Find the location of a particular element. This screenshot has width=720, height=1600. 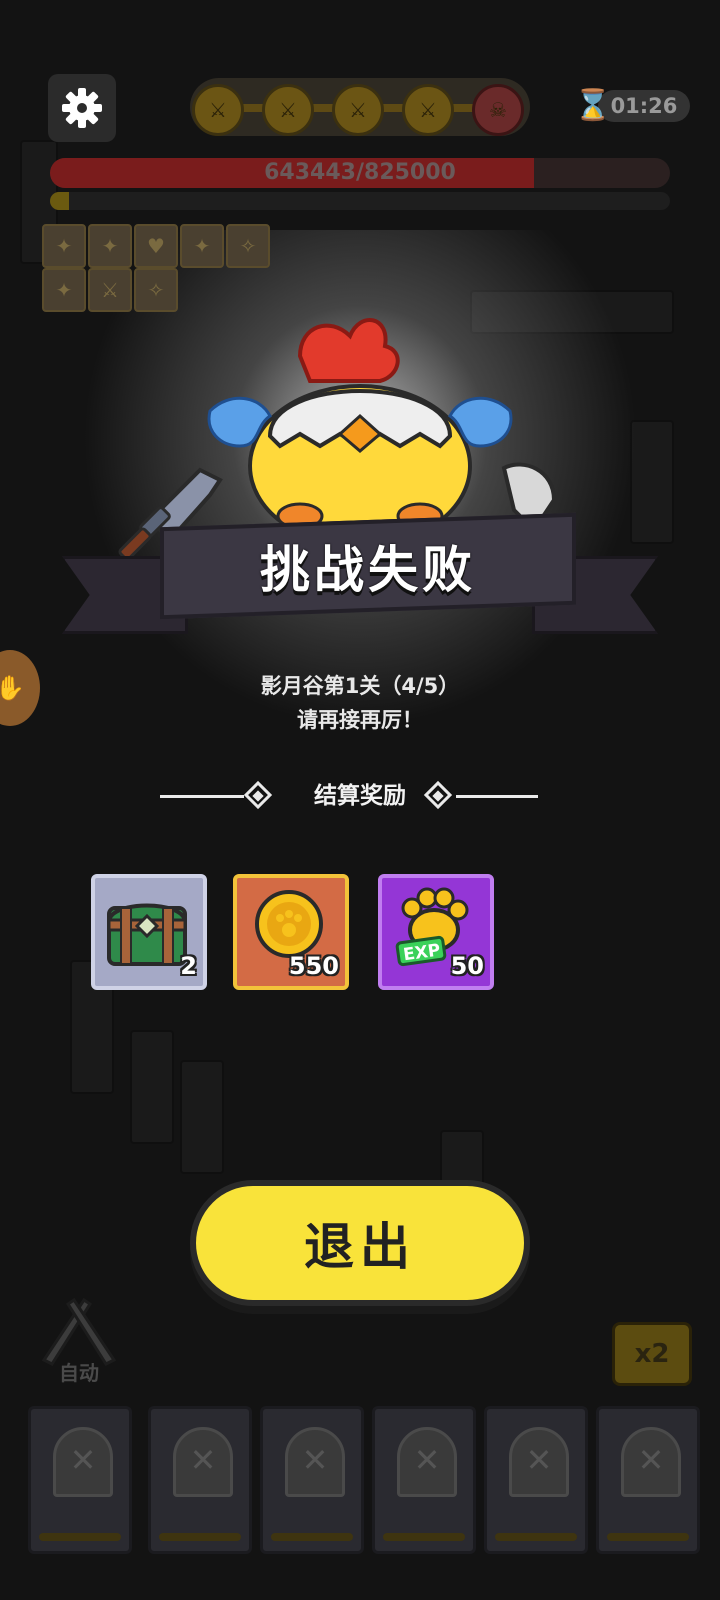

wave-progress-fill is located at coordinates (59, 201).